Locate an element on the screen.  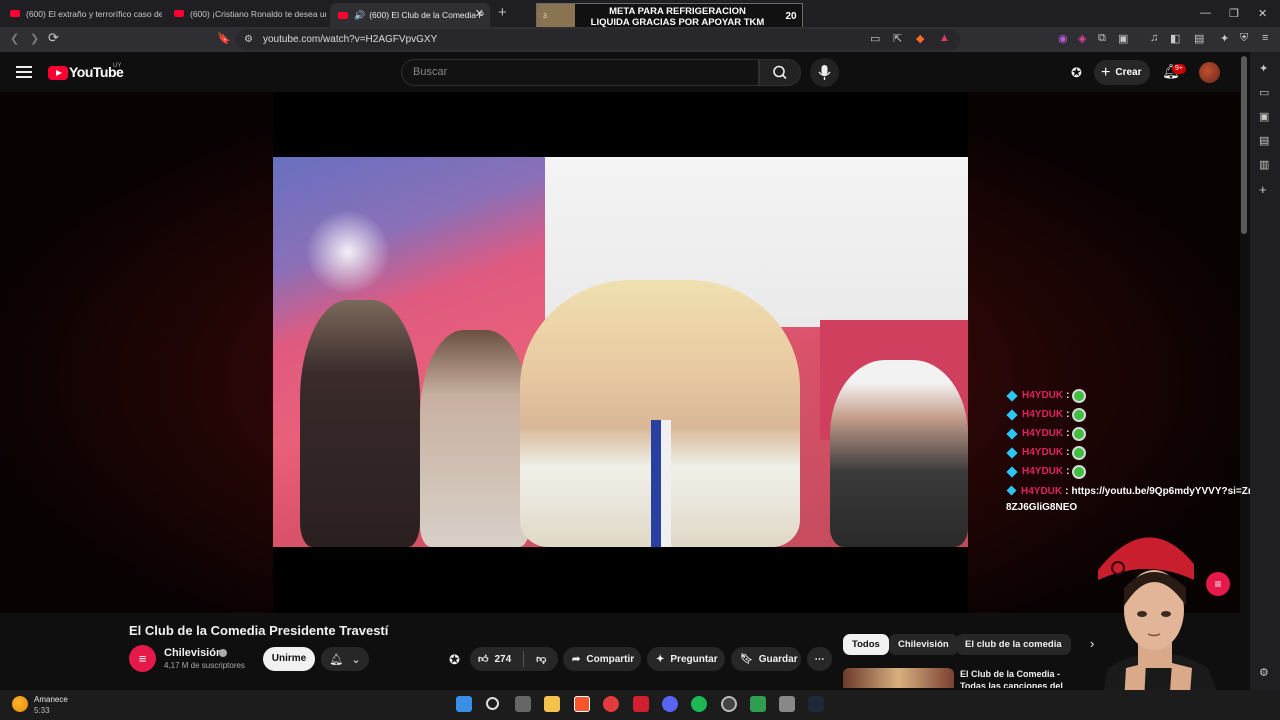
cast-icon: ▭ is located at coordinates (875, 38).